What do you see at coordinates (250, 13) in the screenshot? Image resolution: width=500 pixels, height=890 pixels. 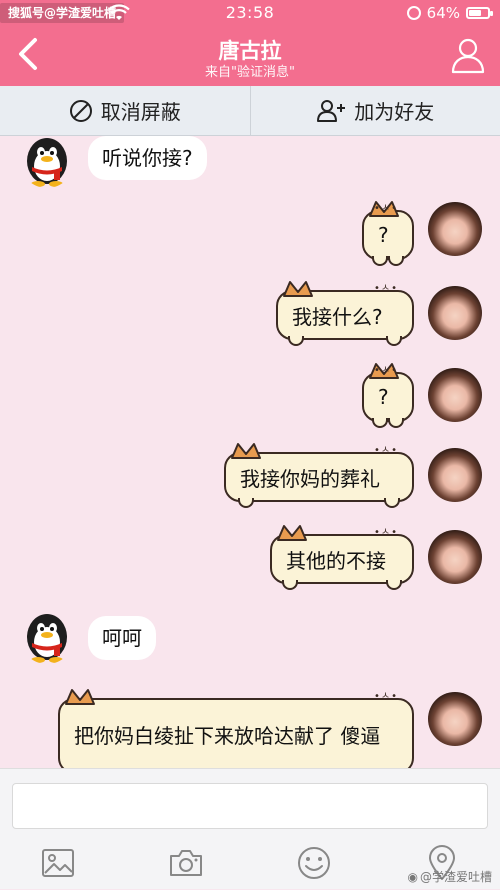 I see `status-bar: 搜狐号@学渣爱吐槽 23:58 64%` at bounding box center [250, 13].